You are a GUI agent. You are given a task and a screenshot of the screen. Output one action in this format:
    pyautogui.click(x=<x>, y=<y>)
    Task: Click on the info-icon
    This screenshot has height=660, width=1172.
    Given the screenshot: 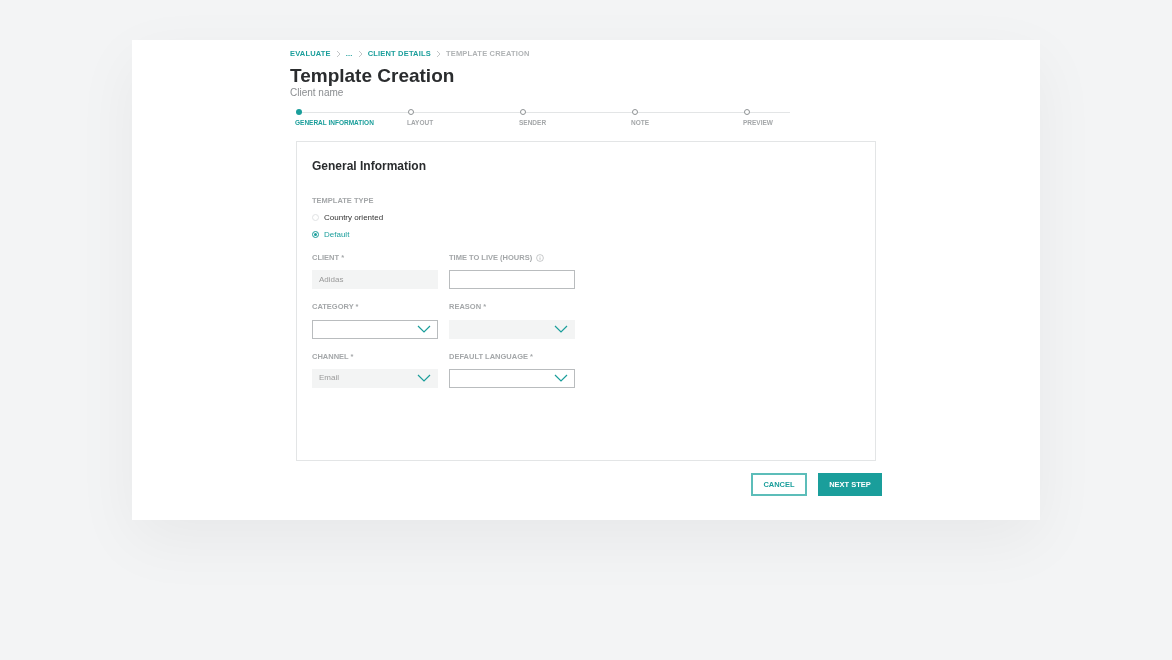 What is the action you would take?
    pyautogui.click(x=540, y=257)
    